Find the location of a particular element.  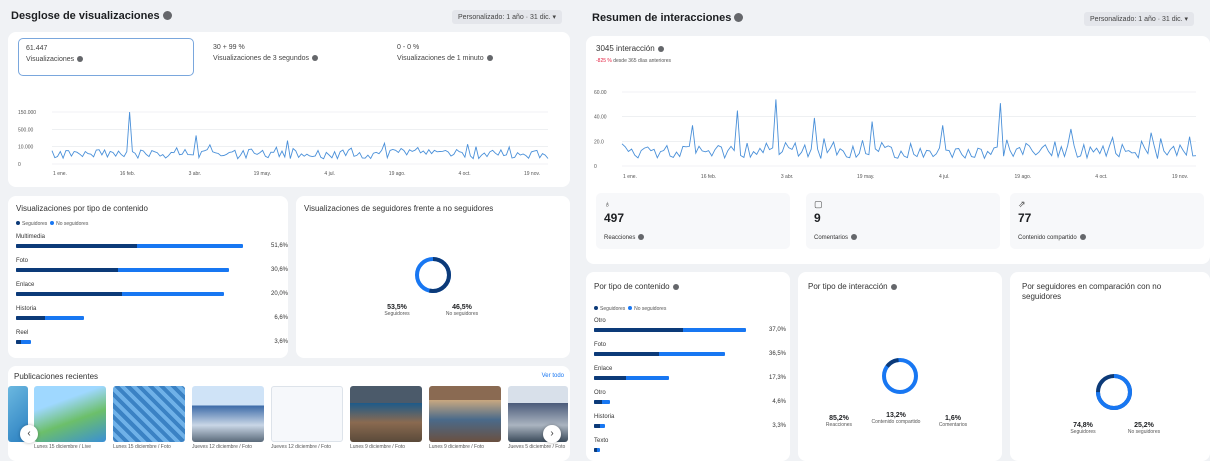

comment-icon: ▢ is located at coordinates (818, 204).